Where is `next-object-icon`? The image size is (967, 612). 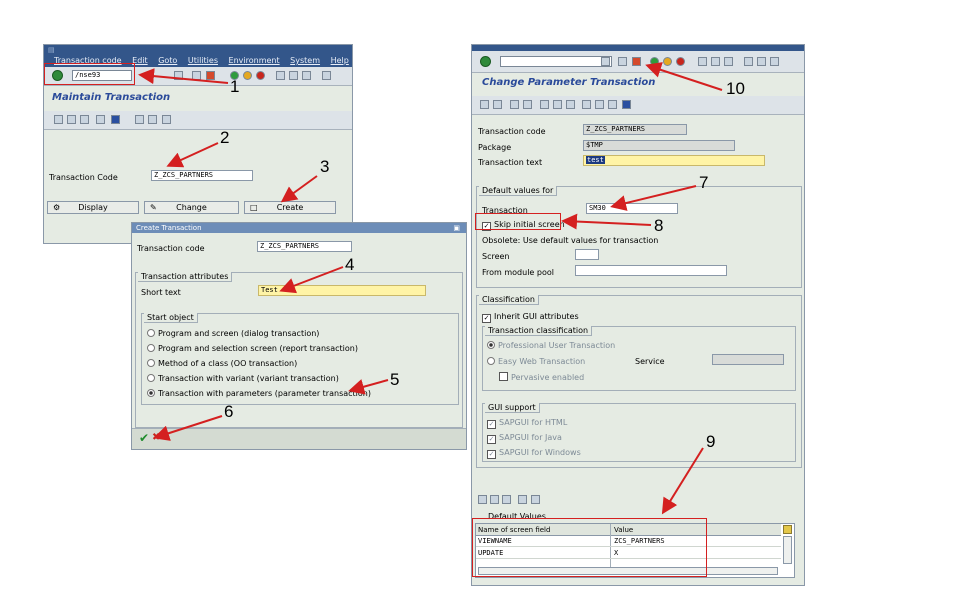 next-object-icon is located at coordinates (497, 104).